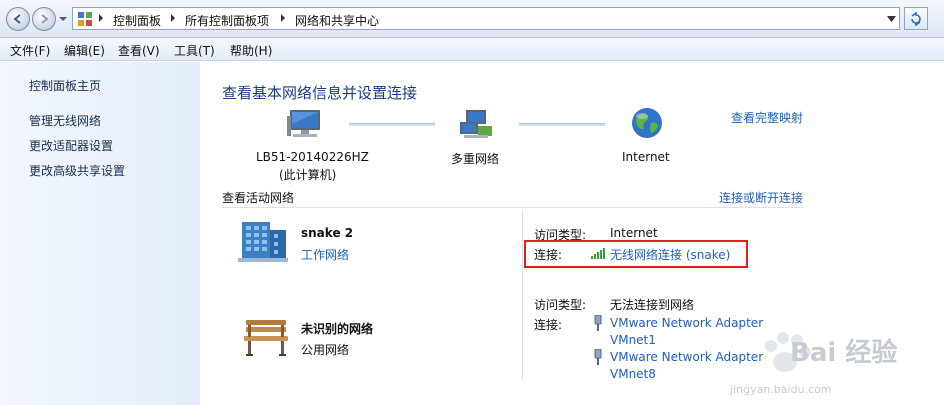 The image size is (944, 405). I want to click on history-dropdown-icon, so click(63, 19).